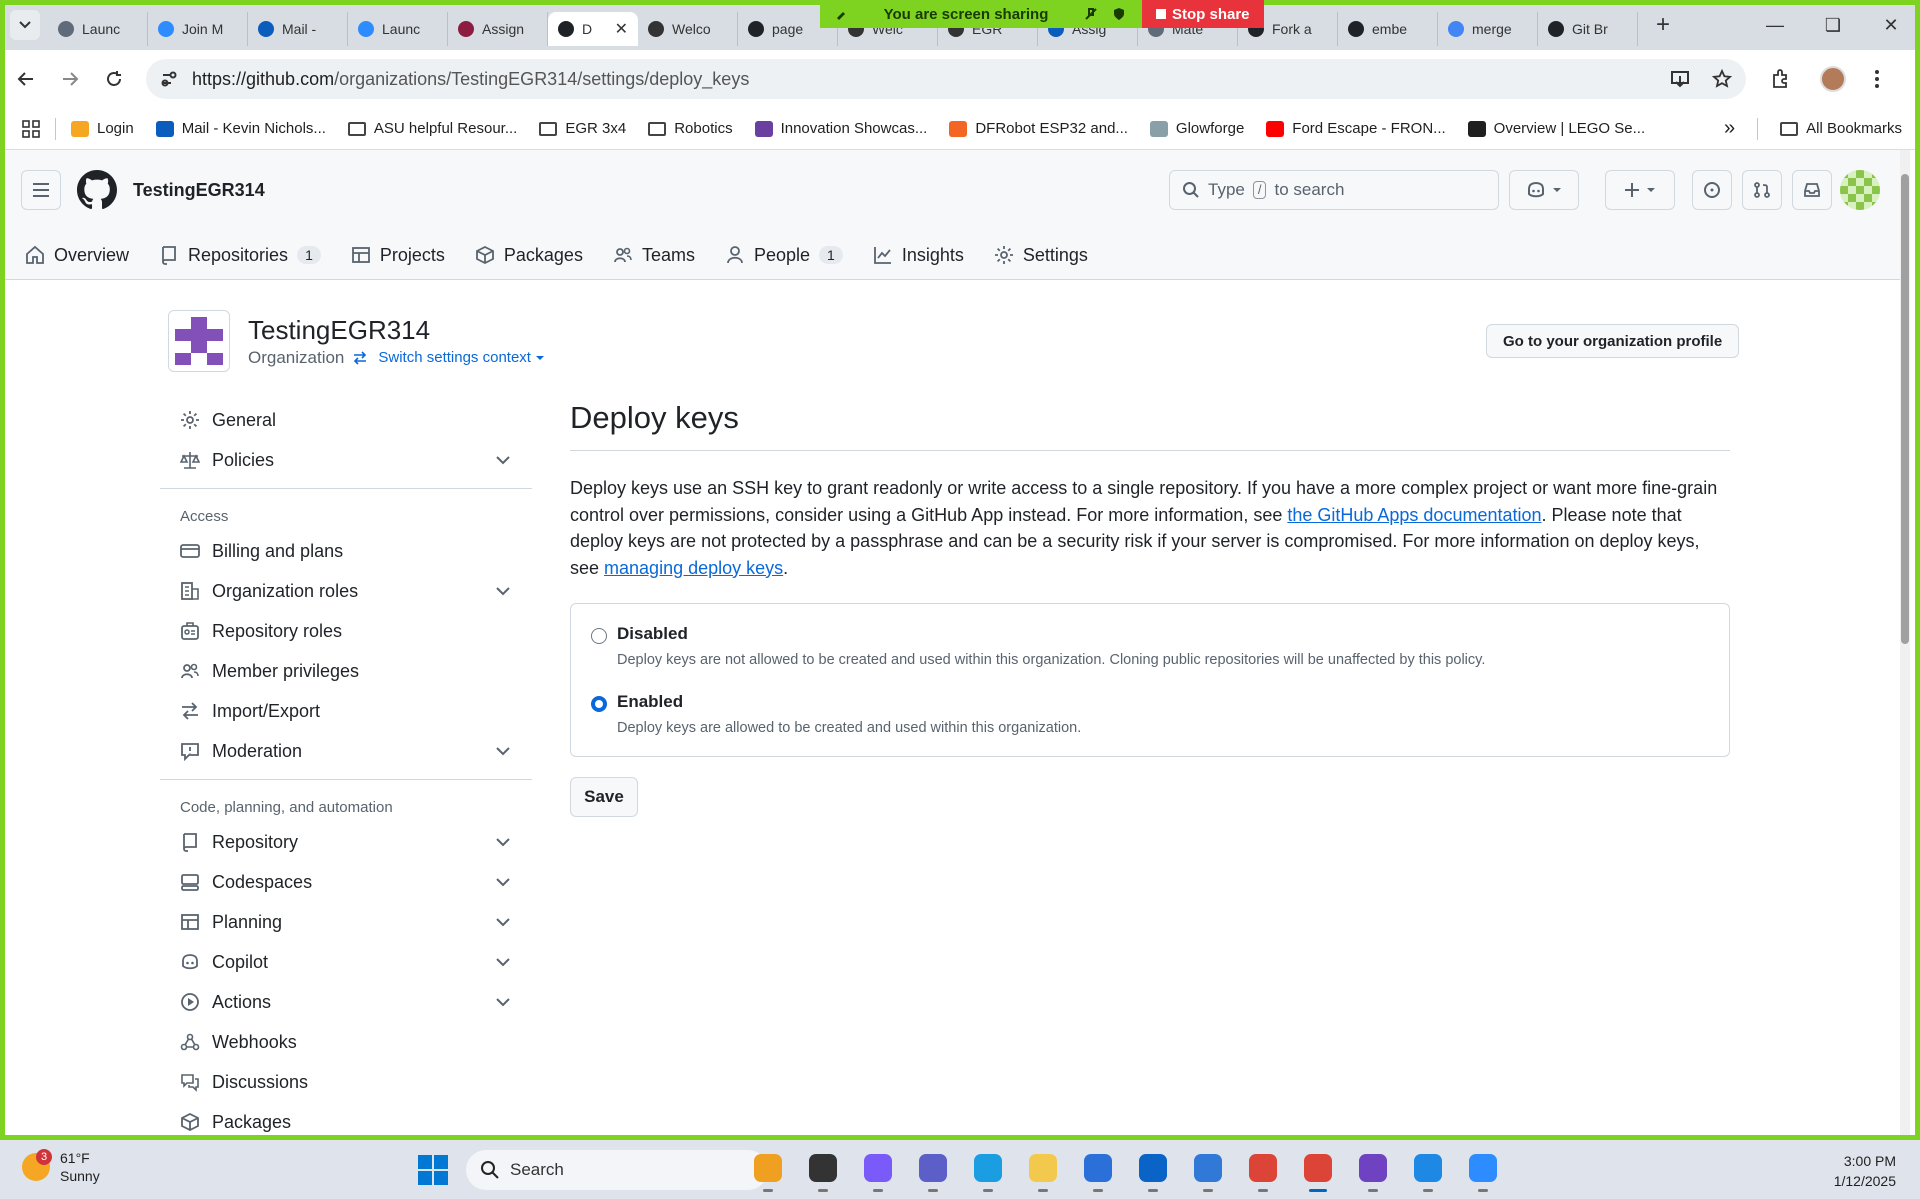 The height and width of the screenshot is (1199, 1920). I want to click on sidebar-item-billing-and-plans: Billing and plans, so click(346, 551).